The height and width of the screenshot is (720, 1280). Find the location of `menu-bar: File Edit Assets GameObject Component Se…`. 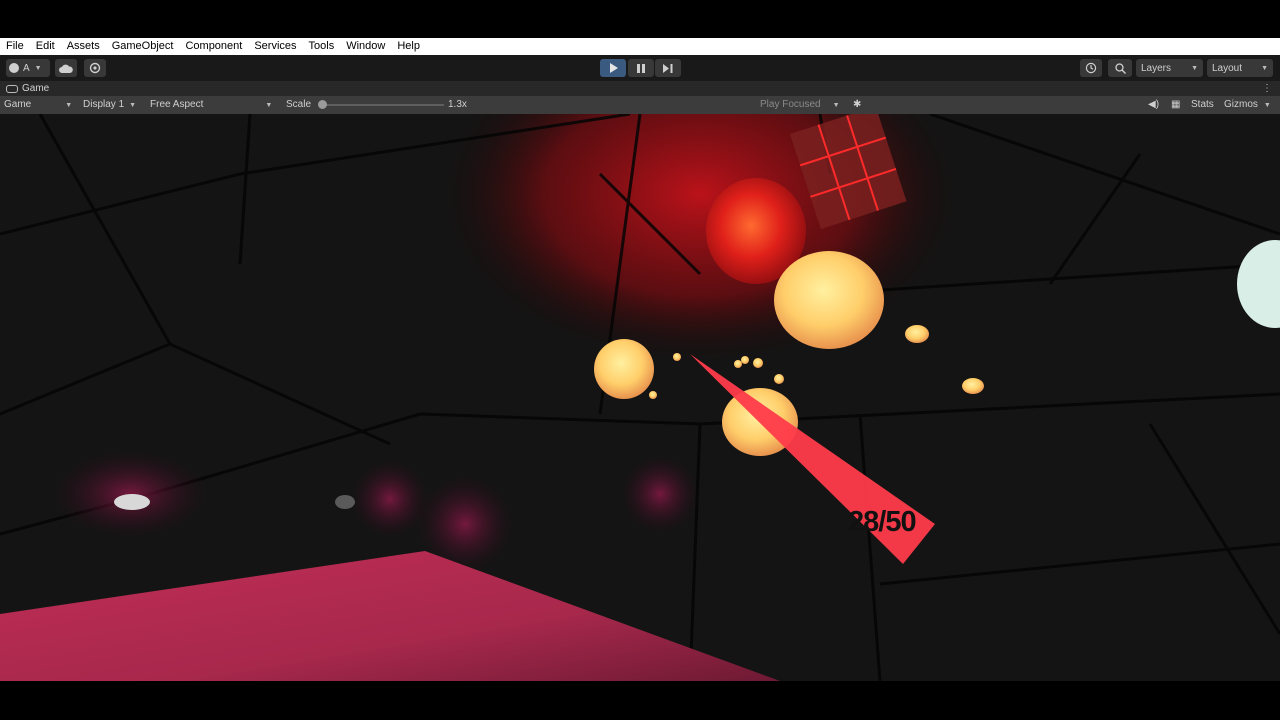

menu-bar: File Edit Assets GameObject Component Se… is located at coordinates (640, 46).